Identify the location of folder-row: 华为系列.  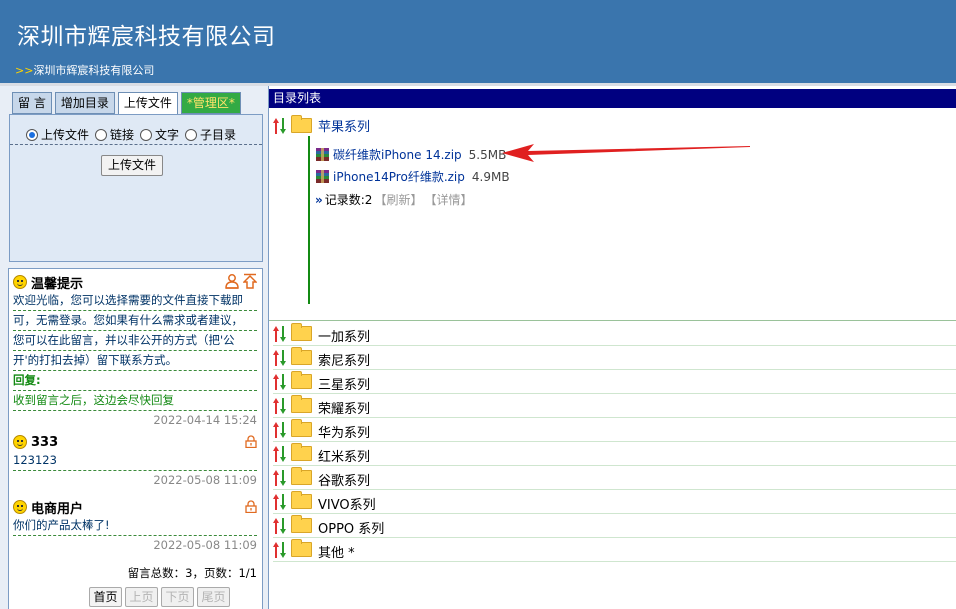
(614, 430).